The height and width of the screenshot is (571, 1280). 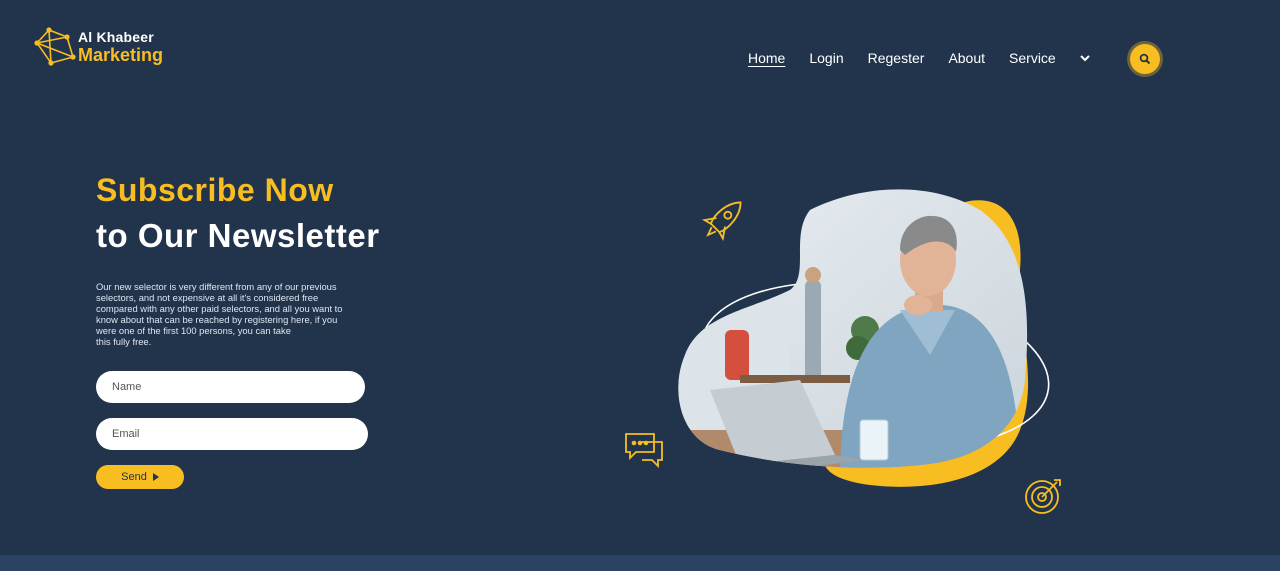 I want to click on logo-network-icon, so click(x=55, y=46).